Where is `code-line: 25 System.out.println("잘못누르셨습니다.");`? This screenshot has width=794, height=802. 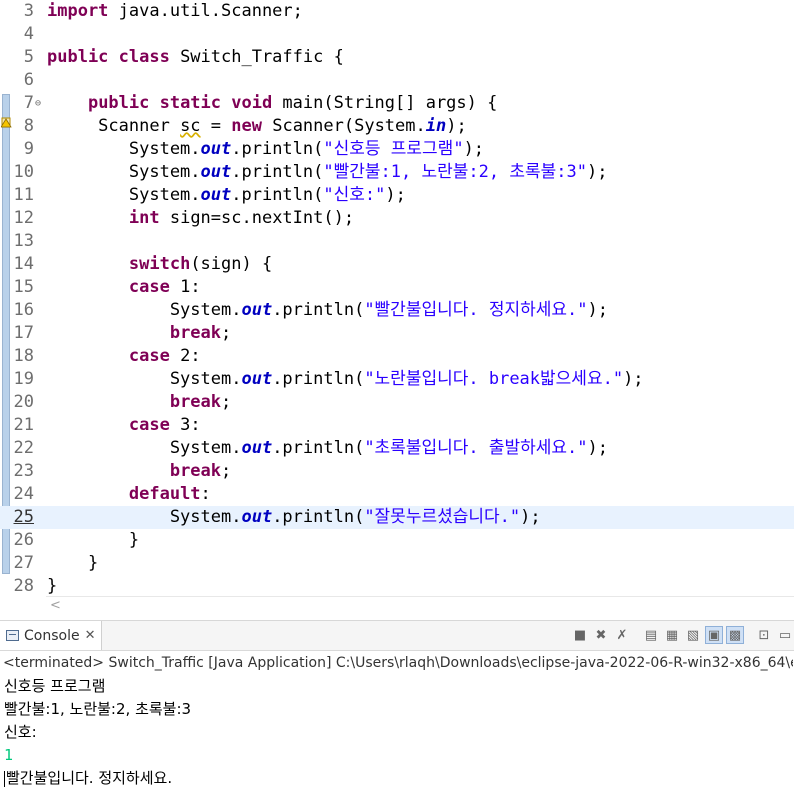
code-line: 25 System.out.println("잘못누르셨습니다."); is located at coordinates (397, 517).